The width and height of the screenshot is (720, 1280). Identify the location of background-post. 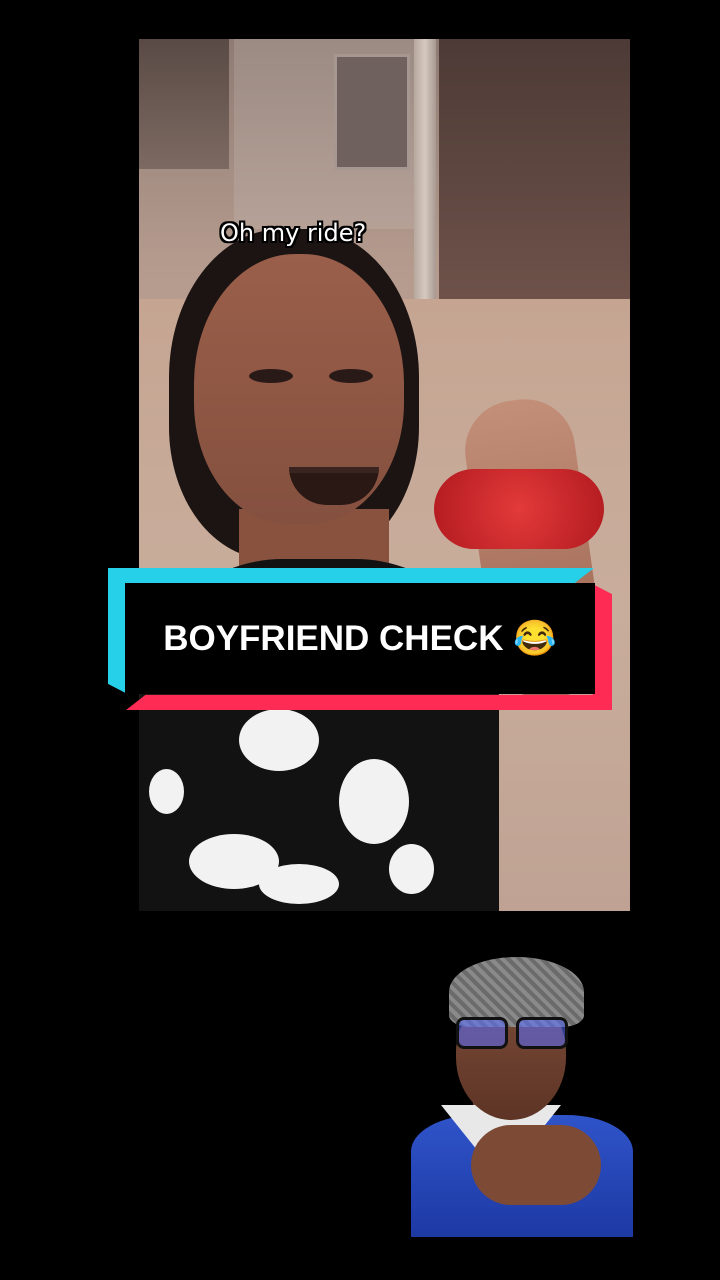
(425, 189).